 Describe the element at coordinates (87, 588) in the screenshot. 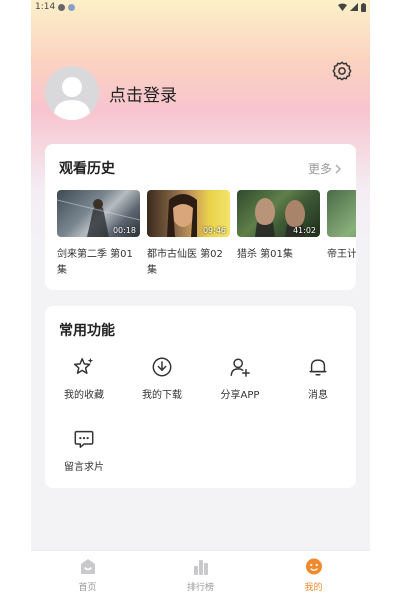

I see `tab-home-label: 首页` at that location.